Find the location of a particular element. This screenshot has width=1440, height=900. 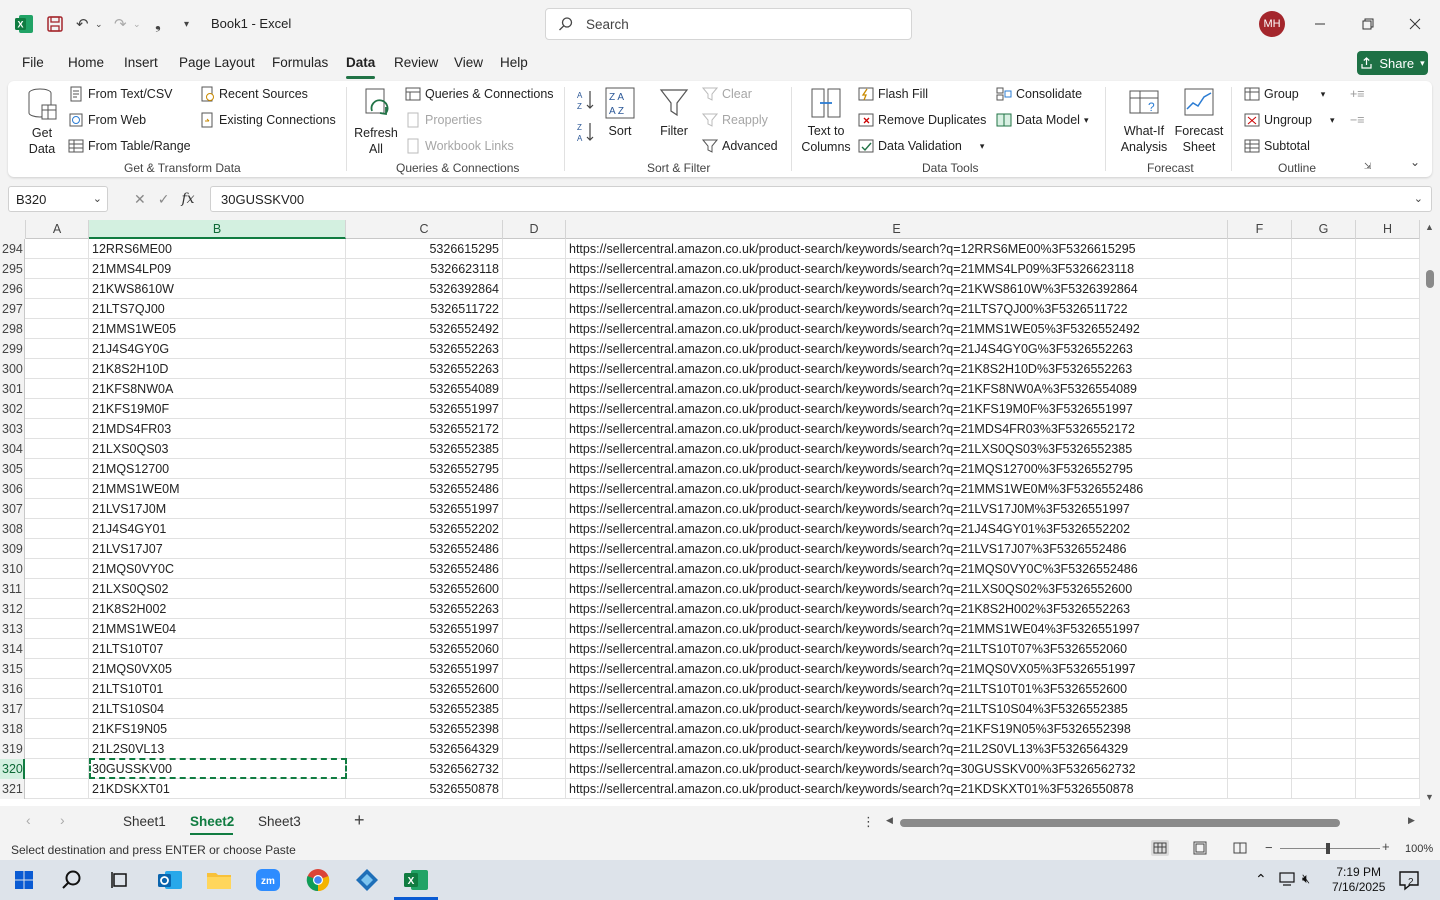

vertical-scroll-thumb is located at coordinates (1430, 279).